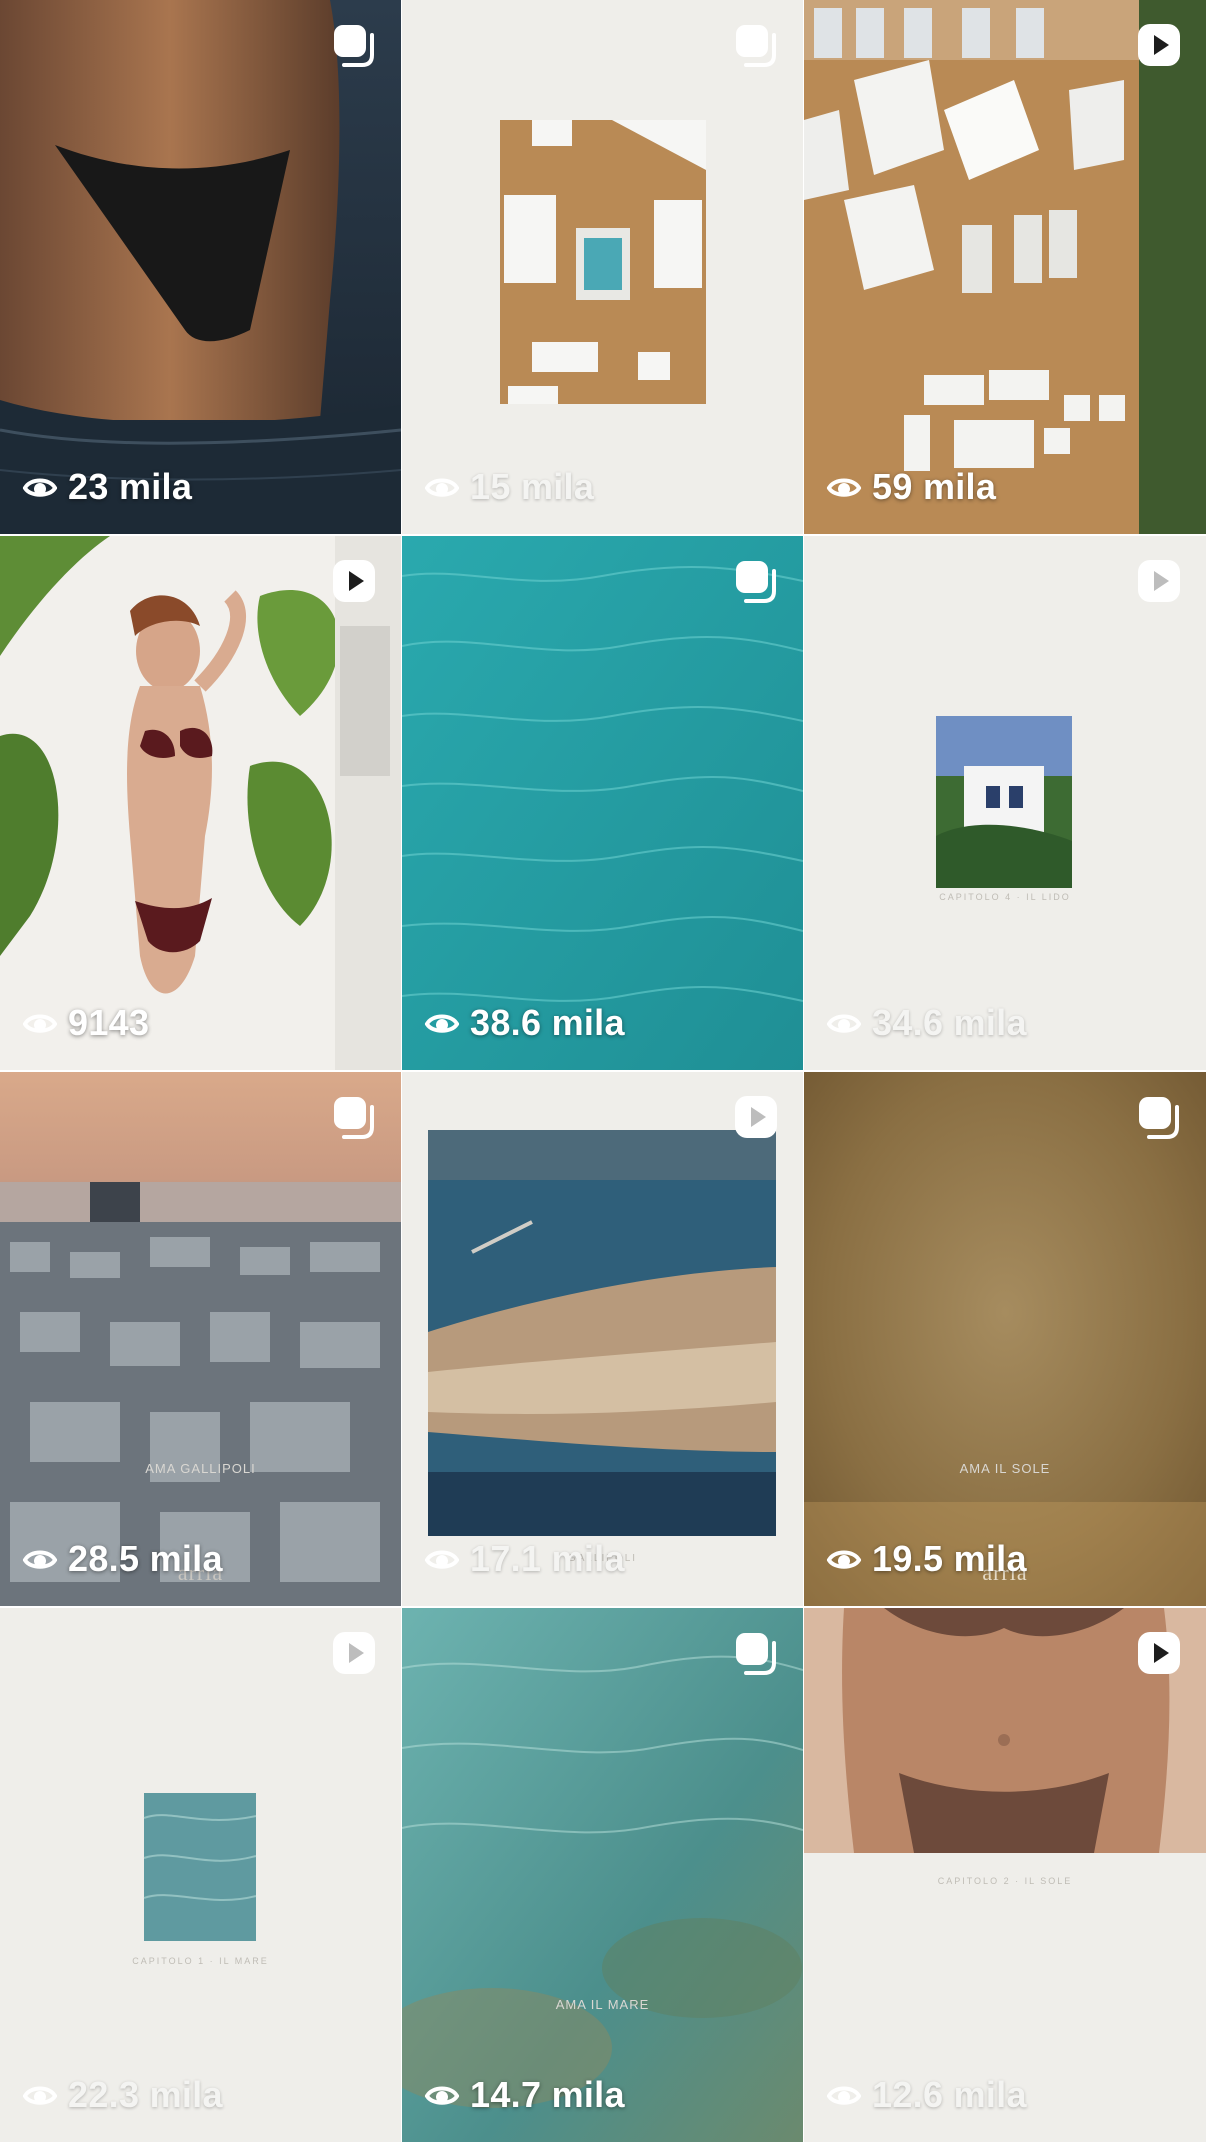 This screenshot has width=1206, height=2142. I want to click on grid-post-8: GALLIPOLI 17.1 mila, so click(602, 1339).